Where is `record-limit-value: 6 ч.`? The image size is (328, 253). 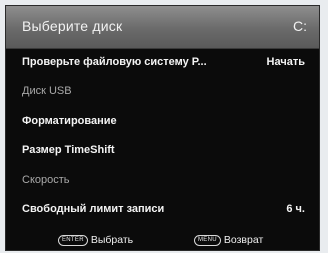
record-limit-value: 6 ч. is located at coordinates (295, 208).